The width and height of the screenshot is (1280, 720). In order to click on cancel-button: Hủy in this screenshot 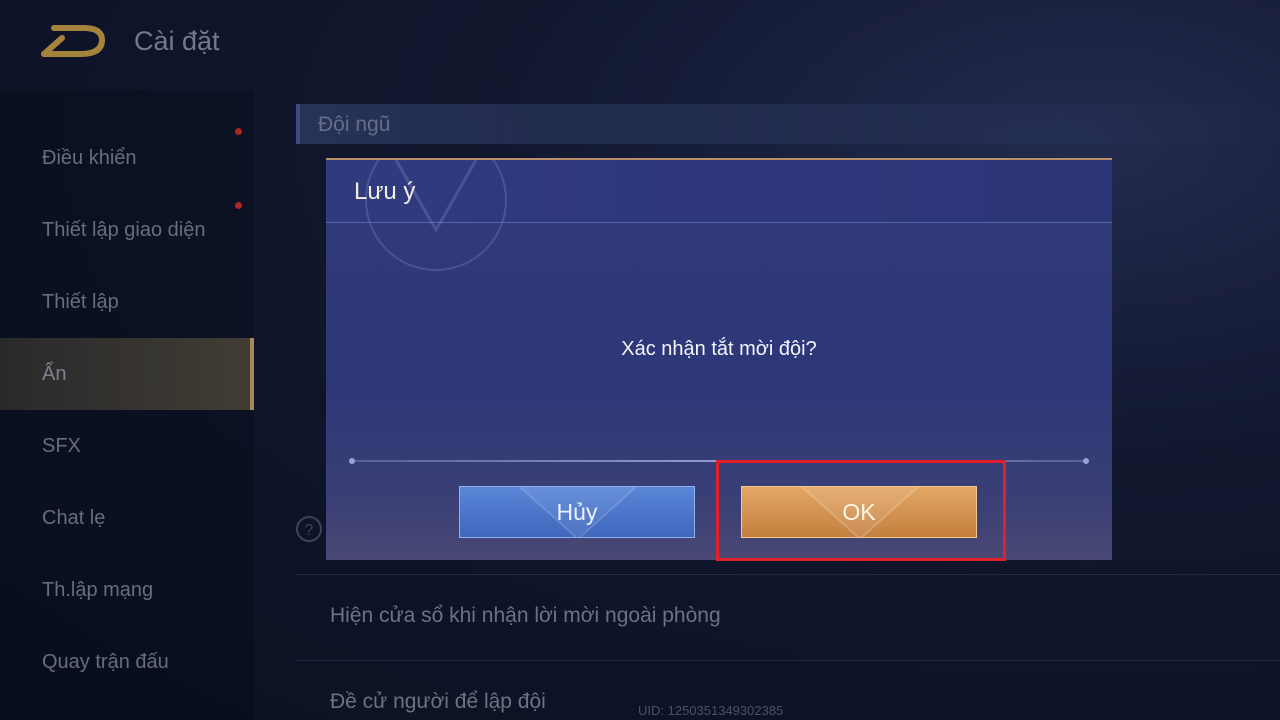, I will do `click(577, 512)`.